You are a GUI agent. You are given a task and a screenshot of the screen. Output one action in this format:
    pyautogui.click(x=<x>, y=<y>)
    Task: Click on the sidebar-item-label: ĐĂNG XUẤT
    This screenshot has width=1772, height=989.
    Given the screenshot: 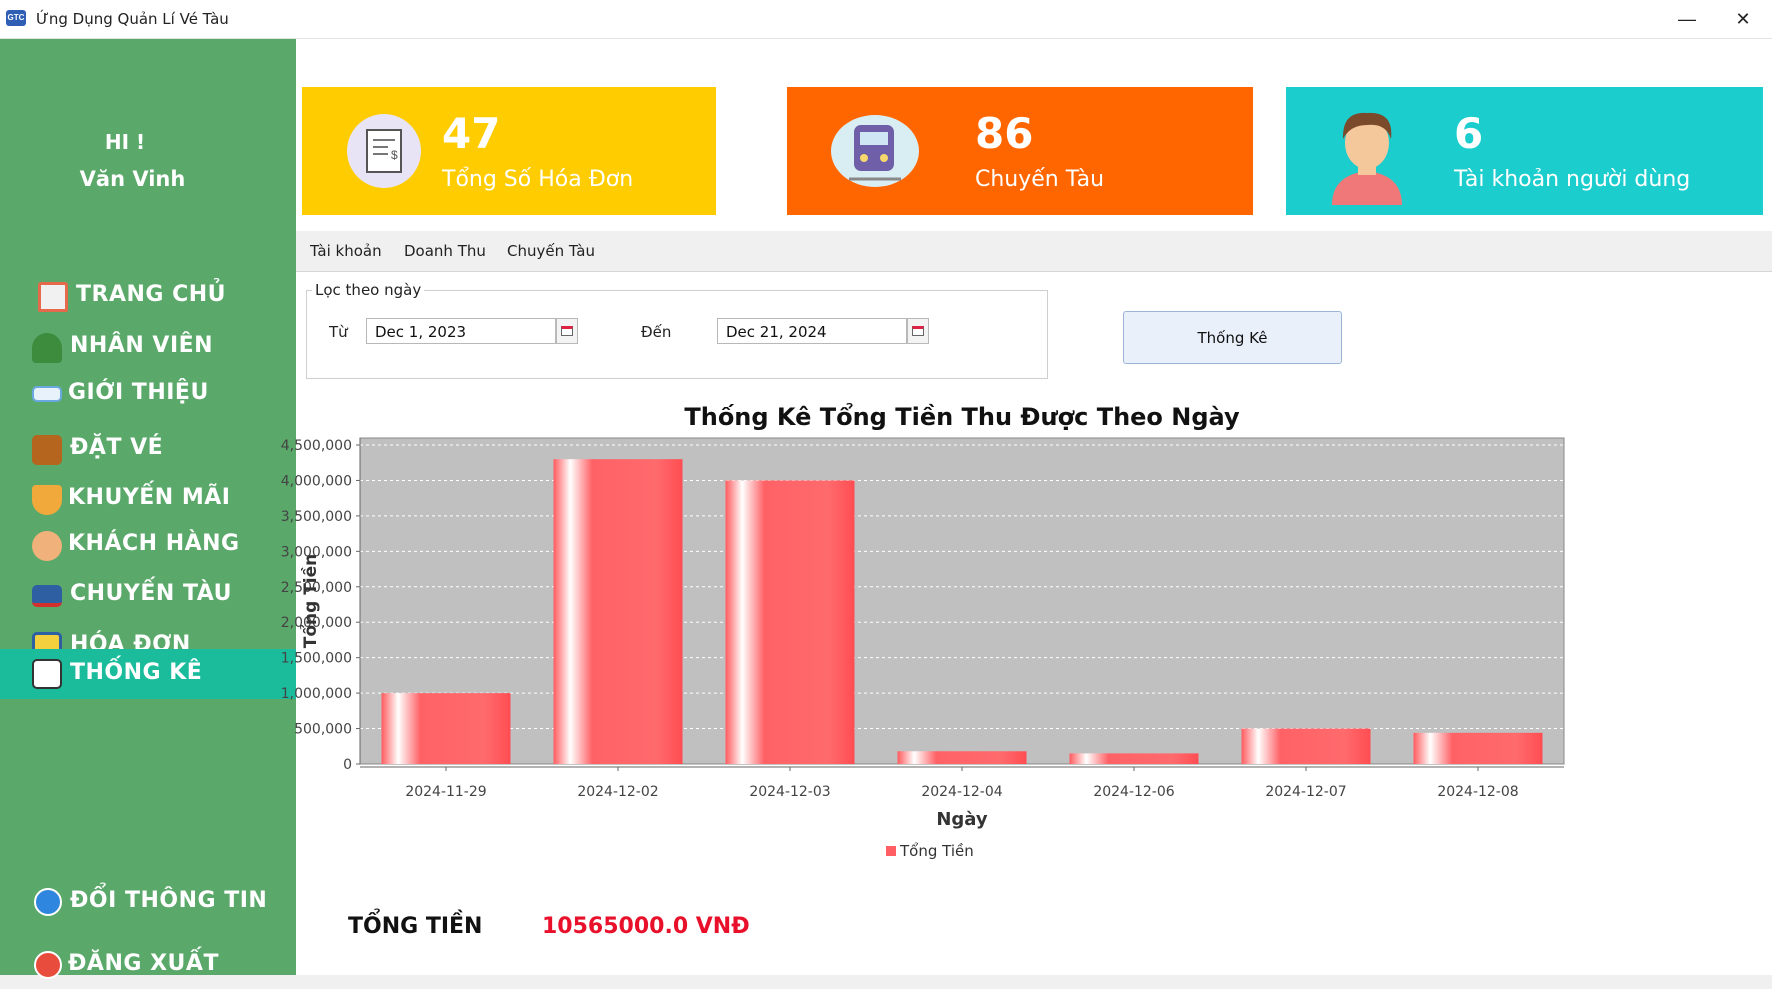 What is the action you would take?
    pyautogui.click(x=143, y=963)
    